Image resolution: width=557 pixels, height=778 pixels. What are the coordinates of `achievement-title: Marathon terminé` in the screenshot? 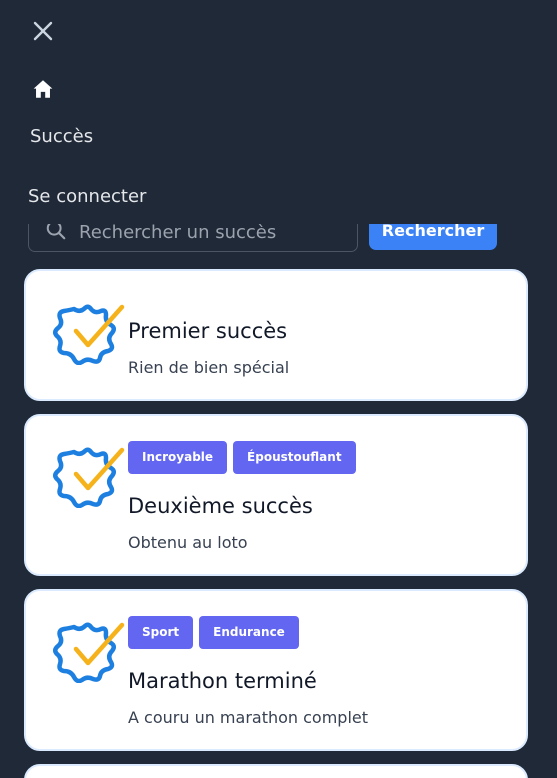 It's located at (222, 681).